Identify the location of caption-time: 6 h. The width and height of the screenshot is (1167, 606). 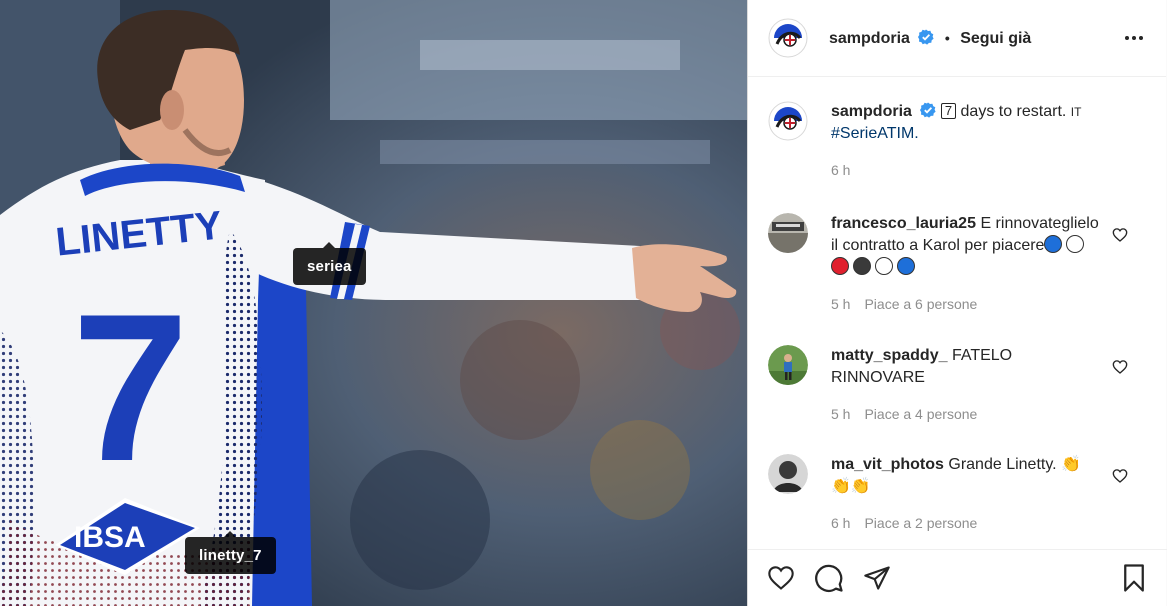
(840, 170).